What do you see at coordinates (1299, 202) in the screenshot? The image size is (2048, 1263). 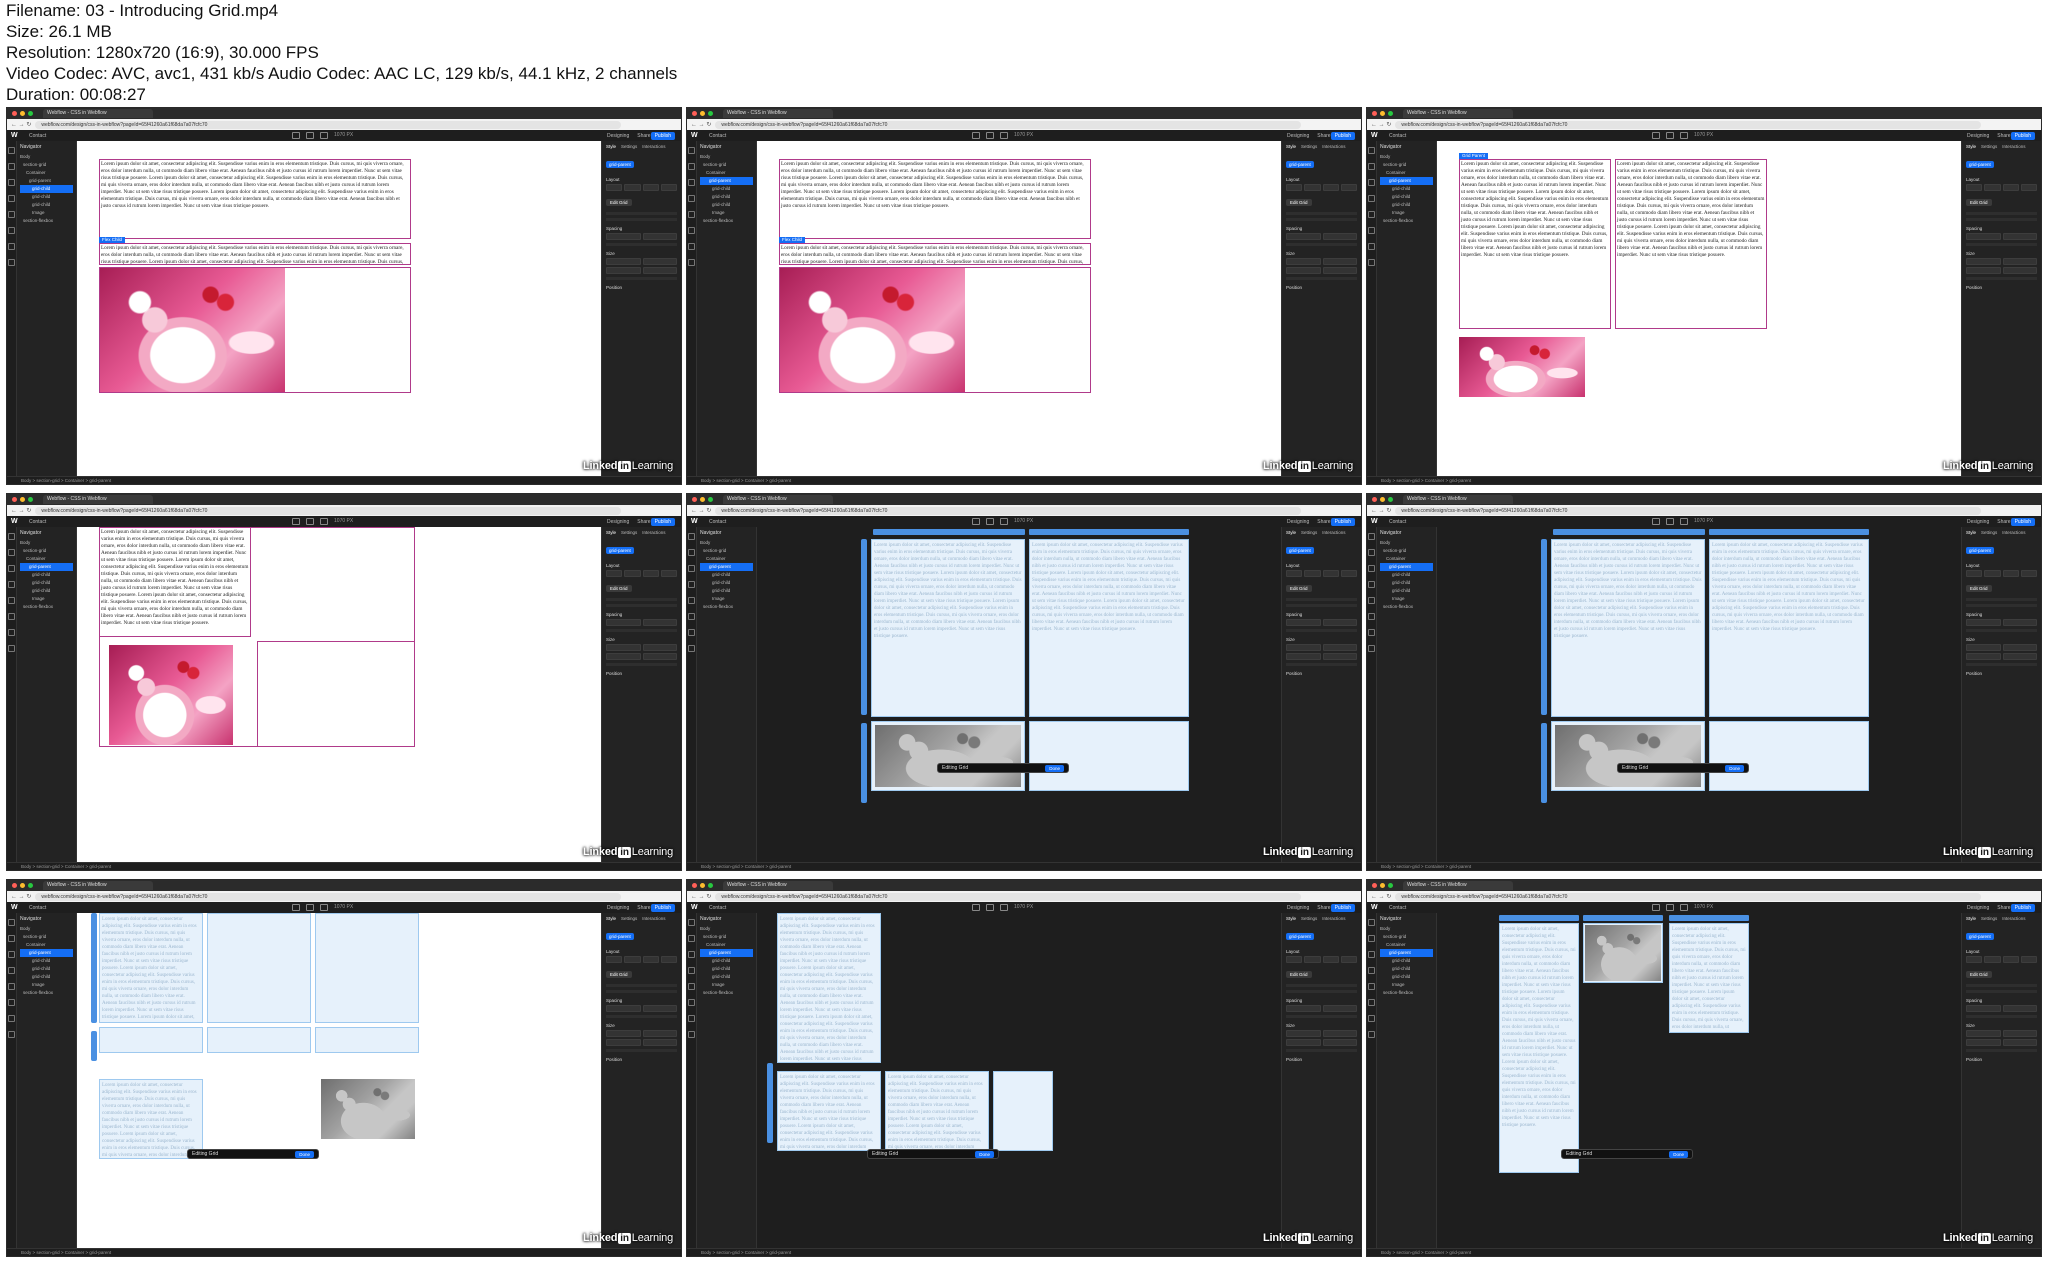 I see `edit-grid-button: Edit Grid` at bounding box center [1299, 202].